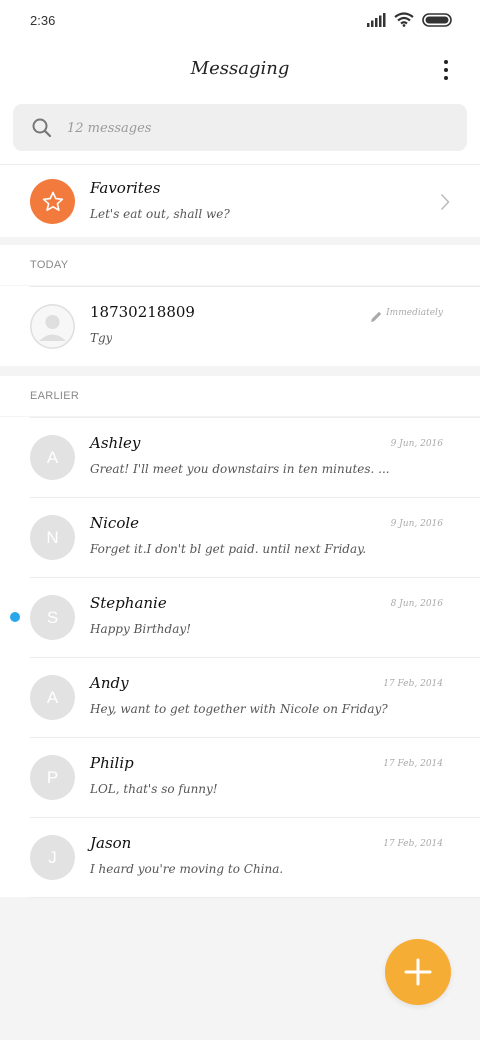  Describe the element at coordinates (43, 20) in the screenshot. I see `status-time: 2:36` at that location.